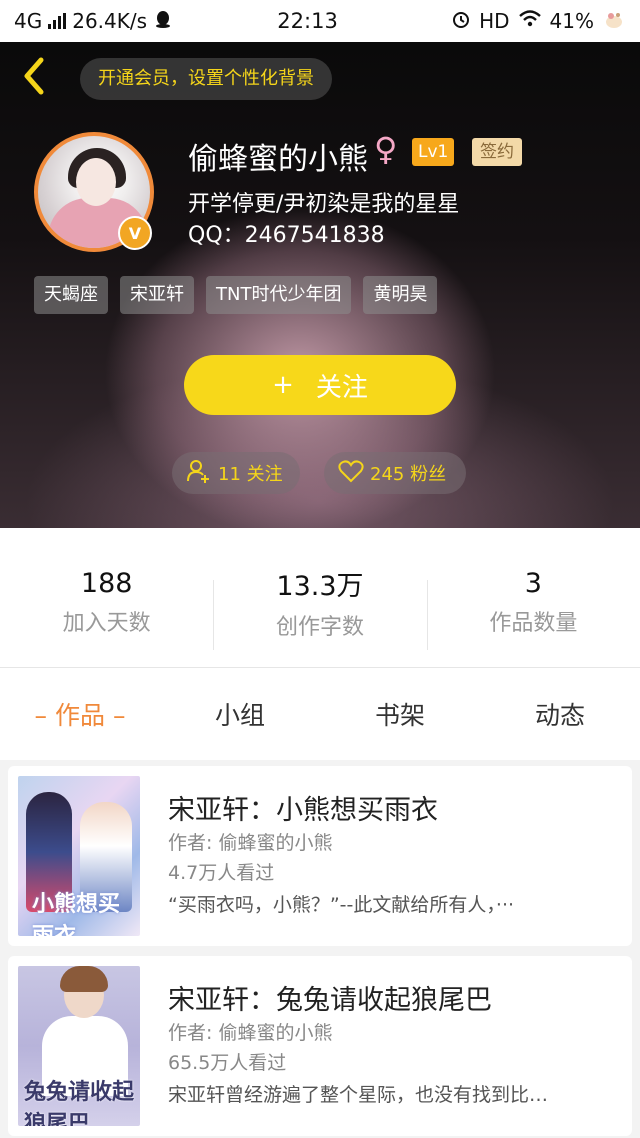 This screenshot has width=640, height=1138. Describe the element at coordinates (199, 473) in the screenshot. I see `user-plus-icon` at that location.